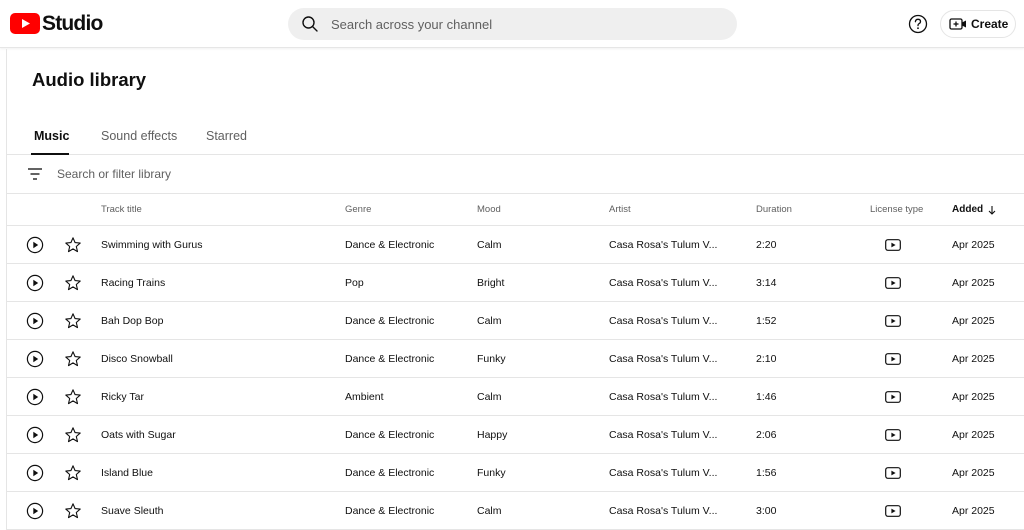  Describe the element at coordinates (968, 209) in the screenshot. I see `column-header-added-label: Added` at that location.